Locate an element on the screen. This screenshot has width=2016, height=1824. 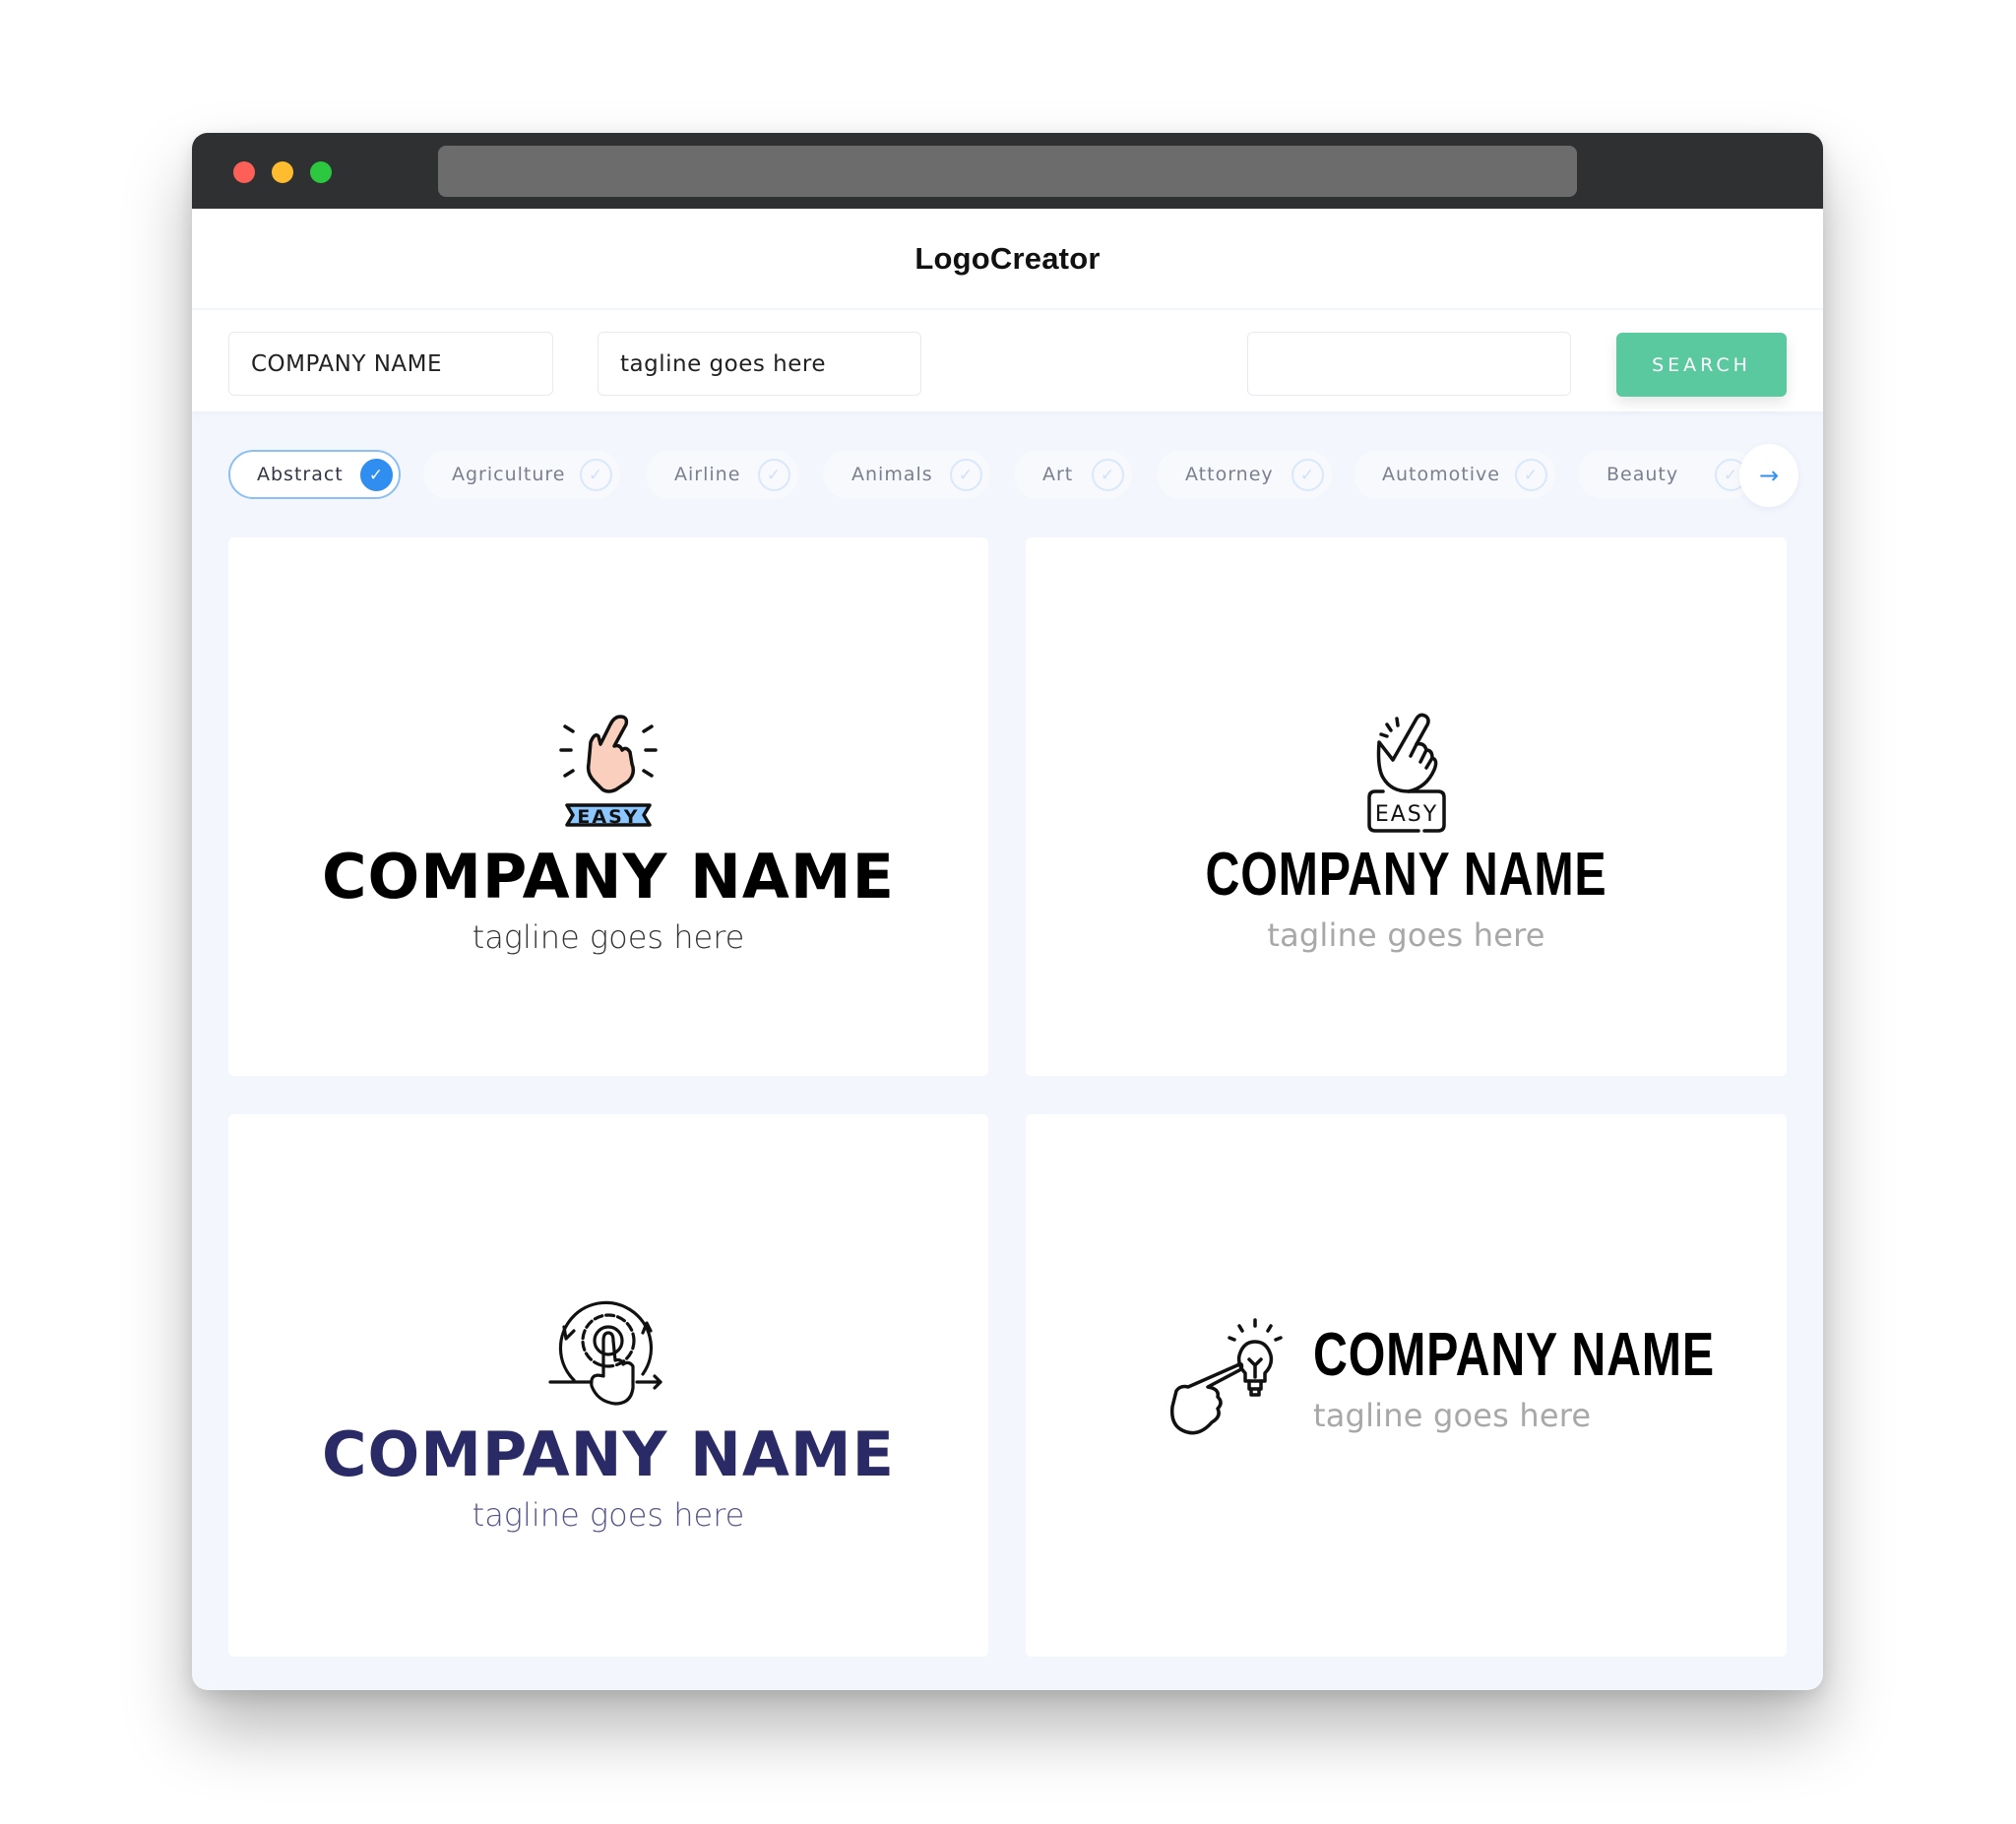
minimize-window-button is located at coordinates (282, 172).